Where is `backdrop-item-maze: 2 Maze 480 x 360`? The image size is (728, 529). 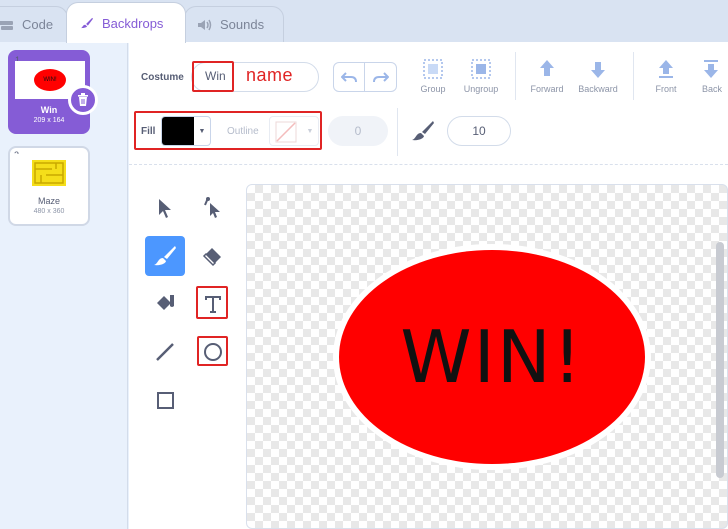
backdrop-item-maze: 2 Maze 480 x 360 is located at coordinates (49, 186).